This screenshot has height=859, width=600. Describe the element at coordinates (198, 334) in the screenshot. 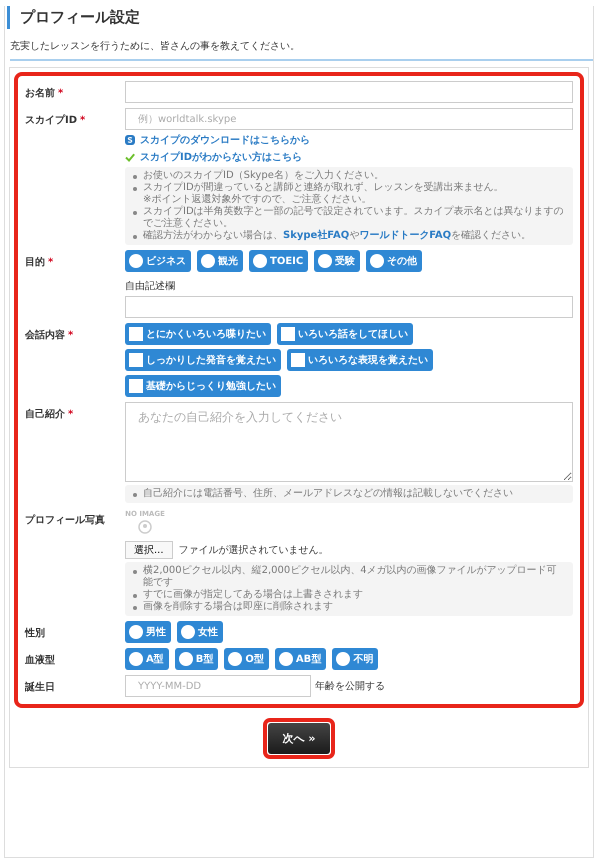

I see `checkbox-option: とにかくいろいろ喋りたい` at that location.